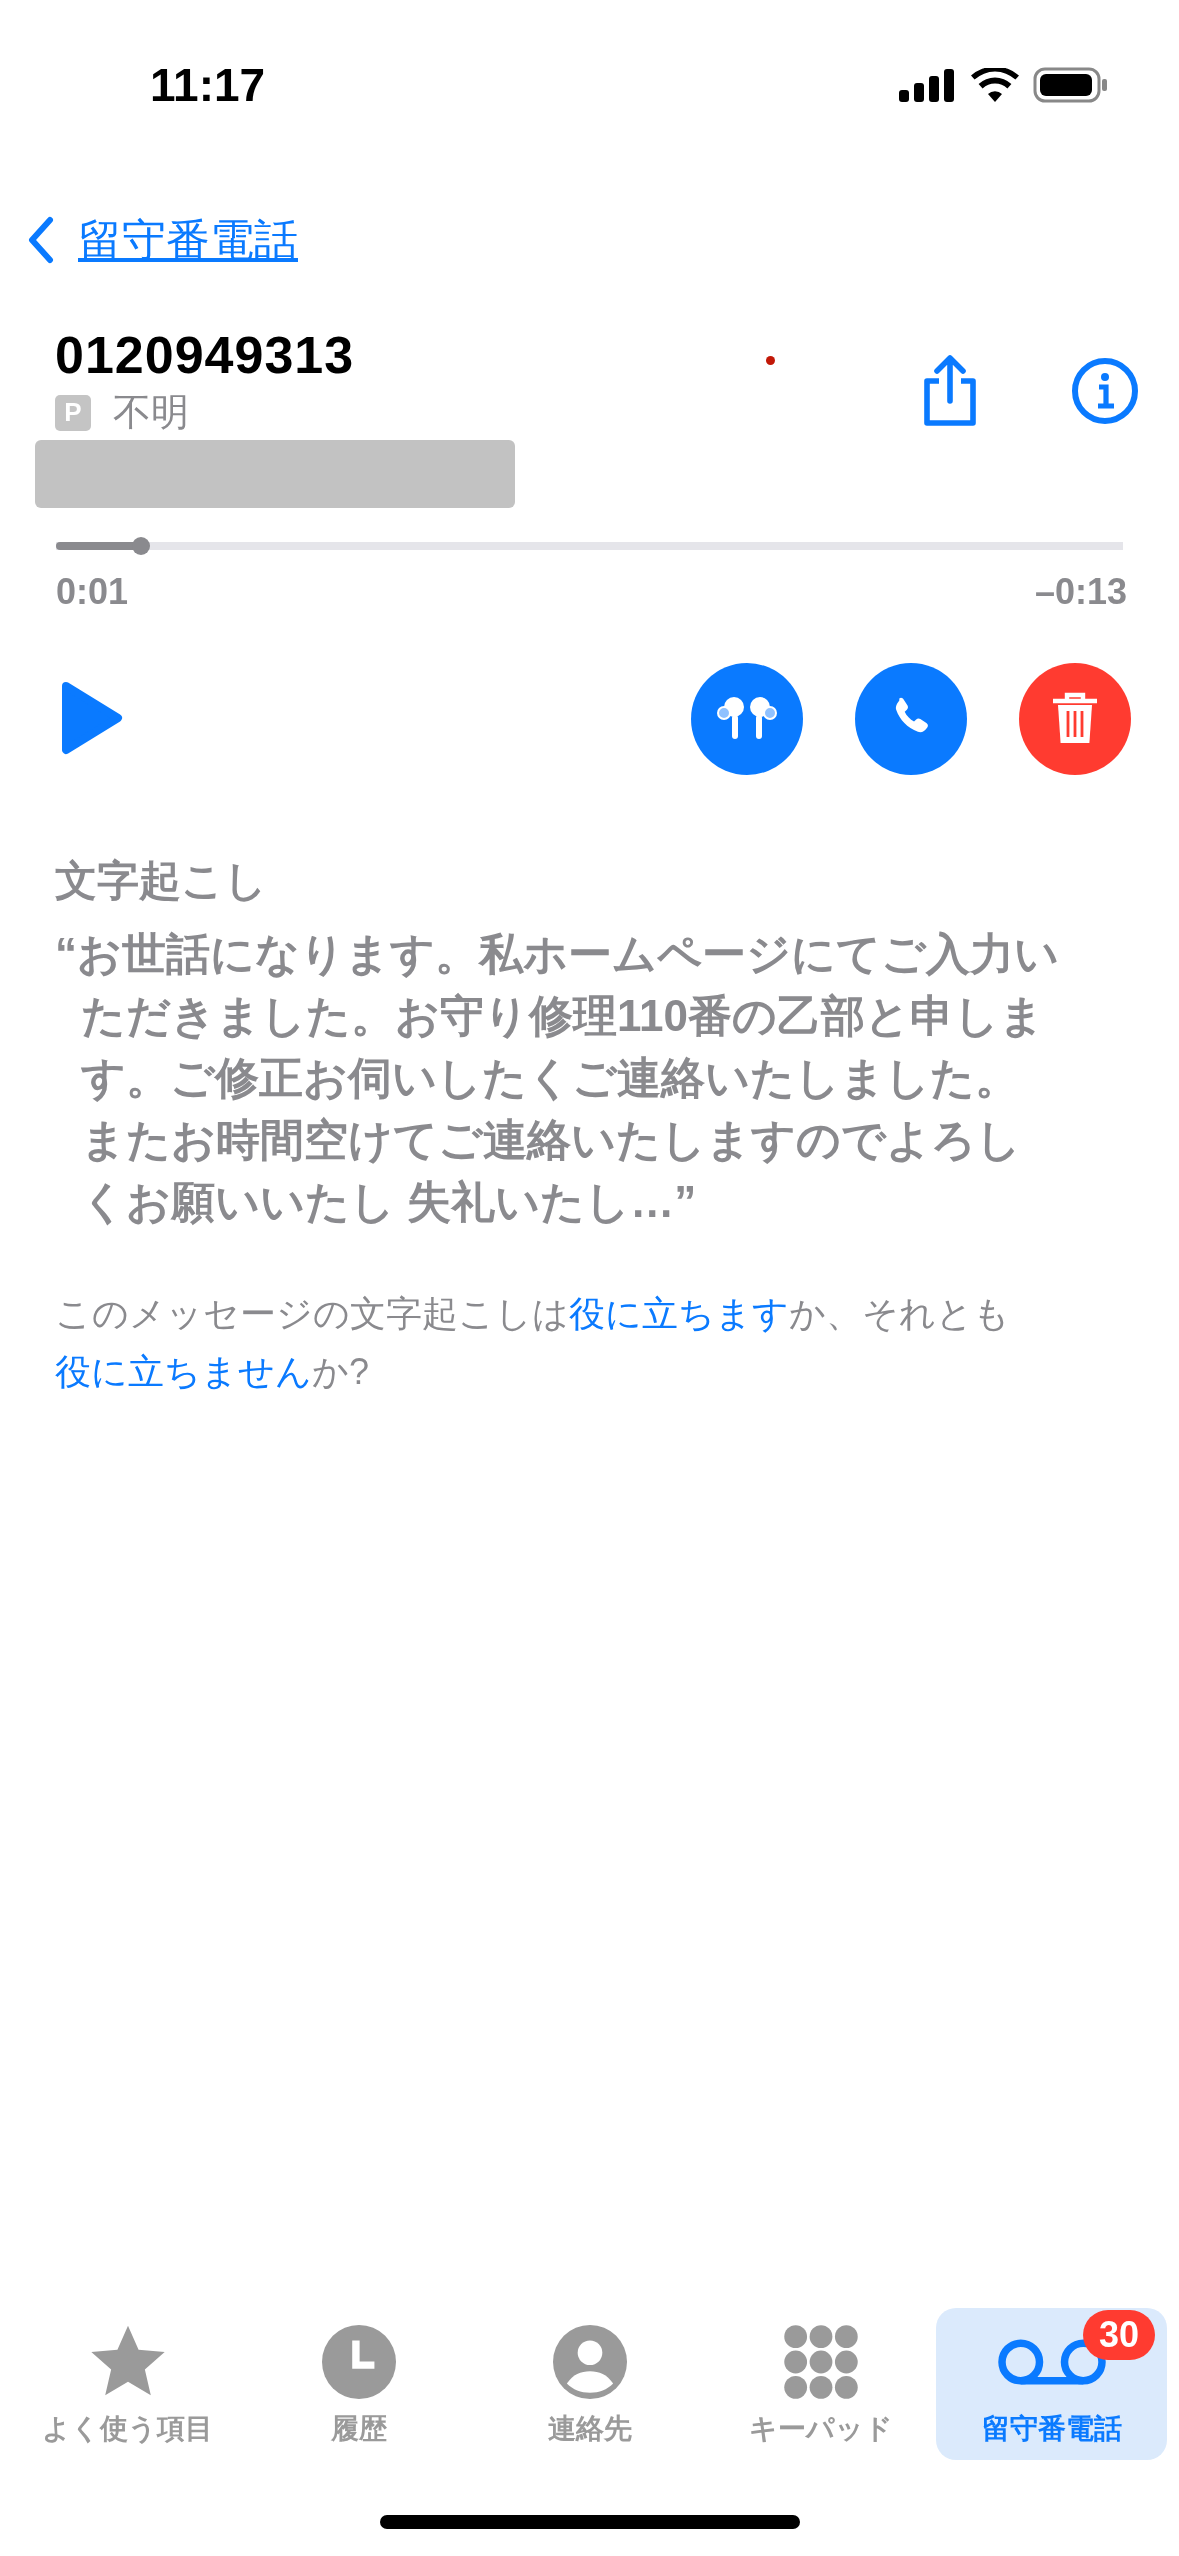  I want to click on person-icon, so click(589, 2362).